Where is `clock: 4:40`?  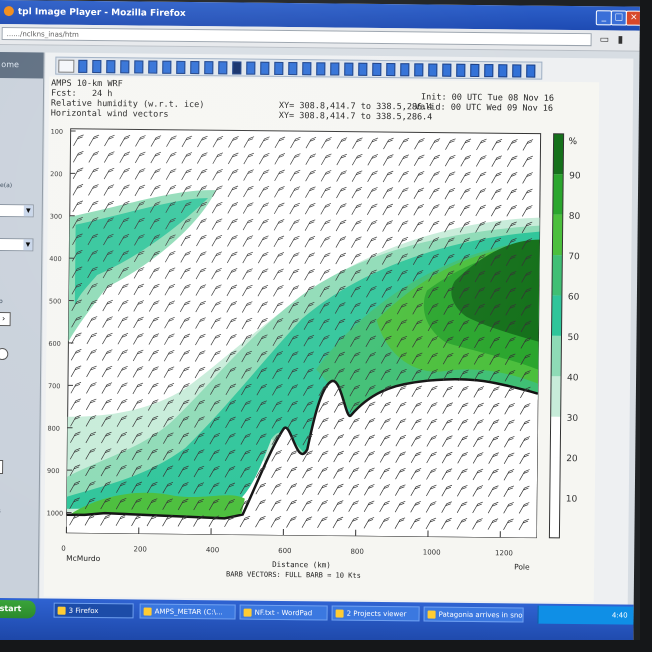 clock: 4:40 is located at coordinates (620, 615).